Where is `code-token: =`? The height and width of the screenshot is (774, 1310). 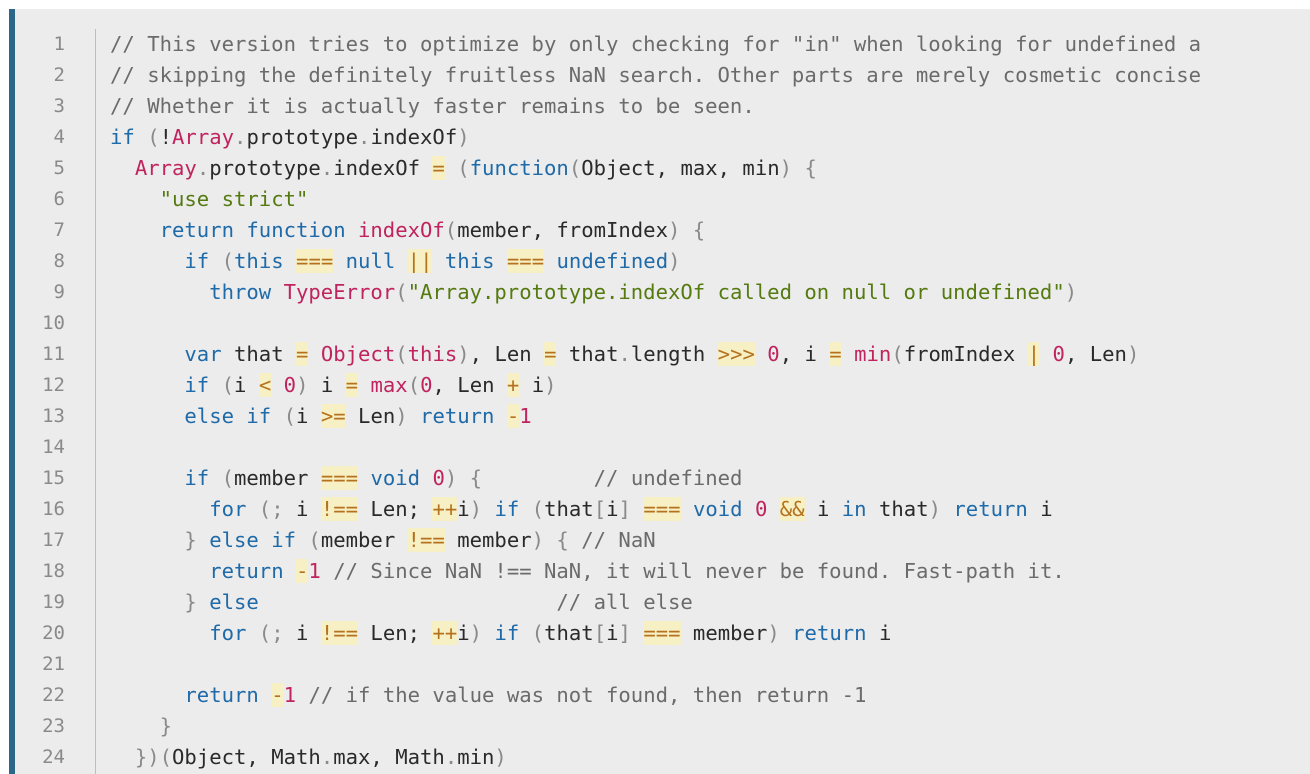
code-token: = is located at coordinates (352, 385).